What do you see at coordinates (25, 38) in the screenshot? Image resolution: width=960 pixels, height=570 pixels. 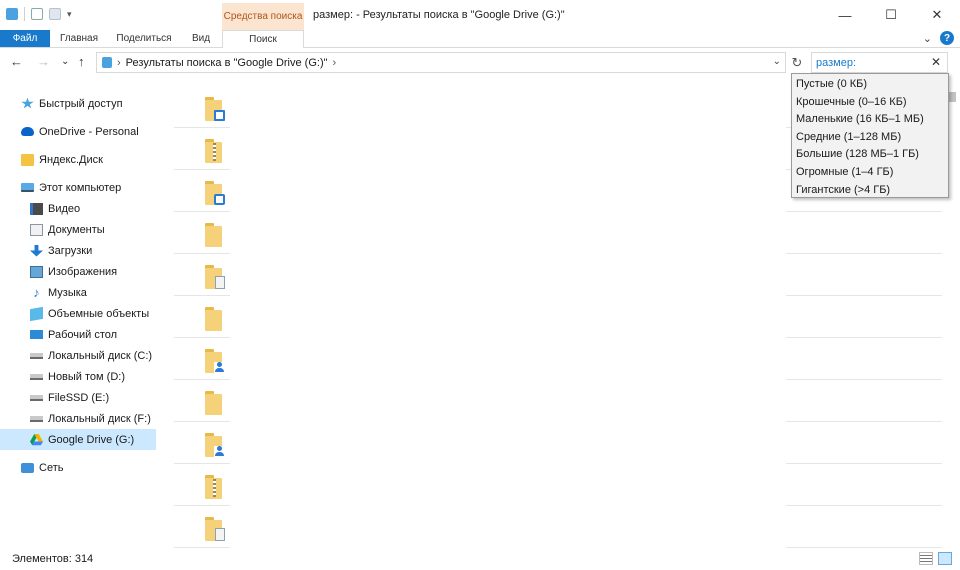 I see `tab-file: Файл` at bounding box center [25, 38].